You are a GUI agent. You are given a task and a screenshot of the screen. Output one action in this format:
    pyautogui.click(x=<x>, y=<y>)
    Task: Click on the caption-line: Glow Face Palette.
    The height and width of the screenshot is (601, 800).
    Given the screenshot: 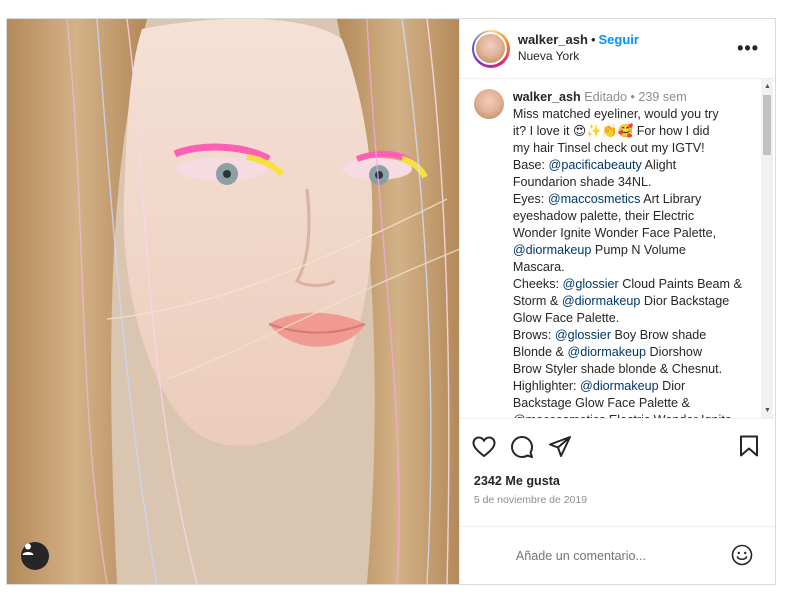 What is the action you would take?
    pyautogui.click(x=632, y=318)
    